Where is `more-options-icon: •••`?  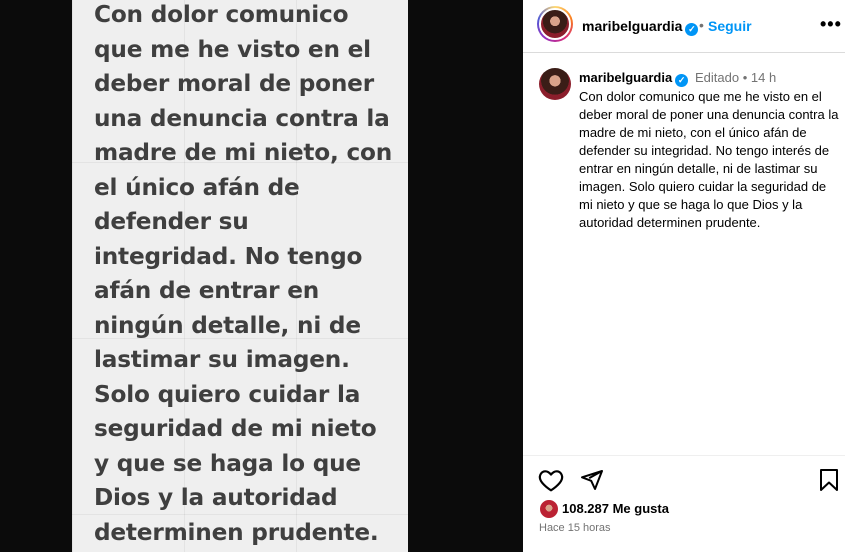
more-options-icon: ••• is located at coordinates (831, 24).